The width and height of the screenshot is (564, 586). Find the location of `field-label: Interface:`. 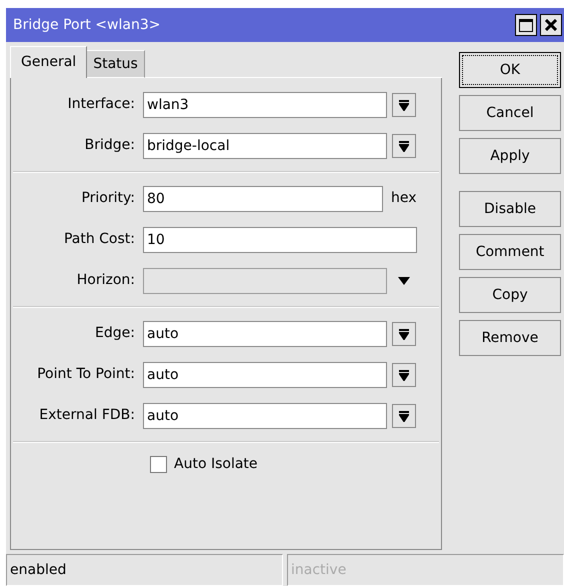

field-label: Interface: is located at coordinates (101, 104).